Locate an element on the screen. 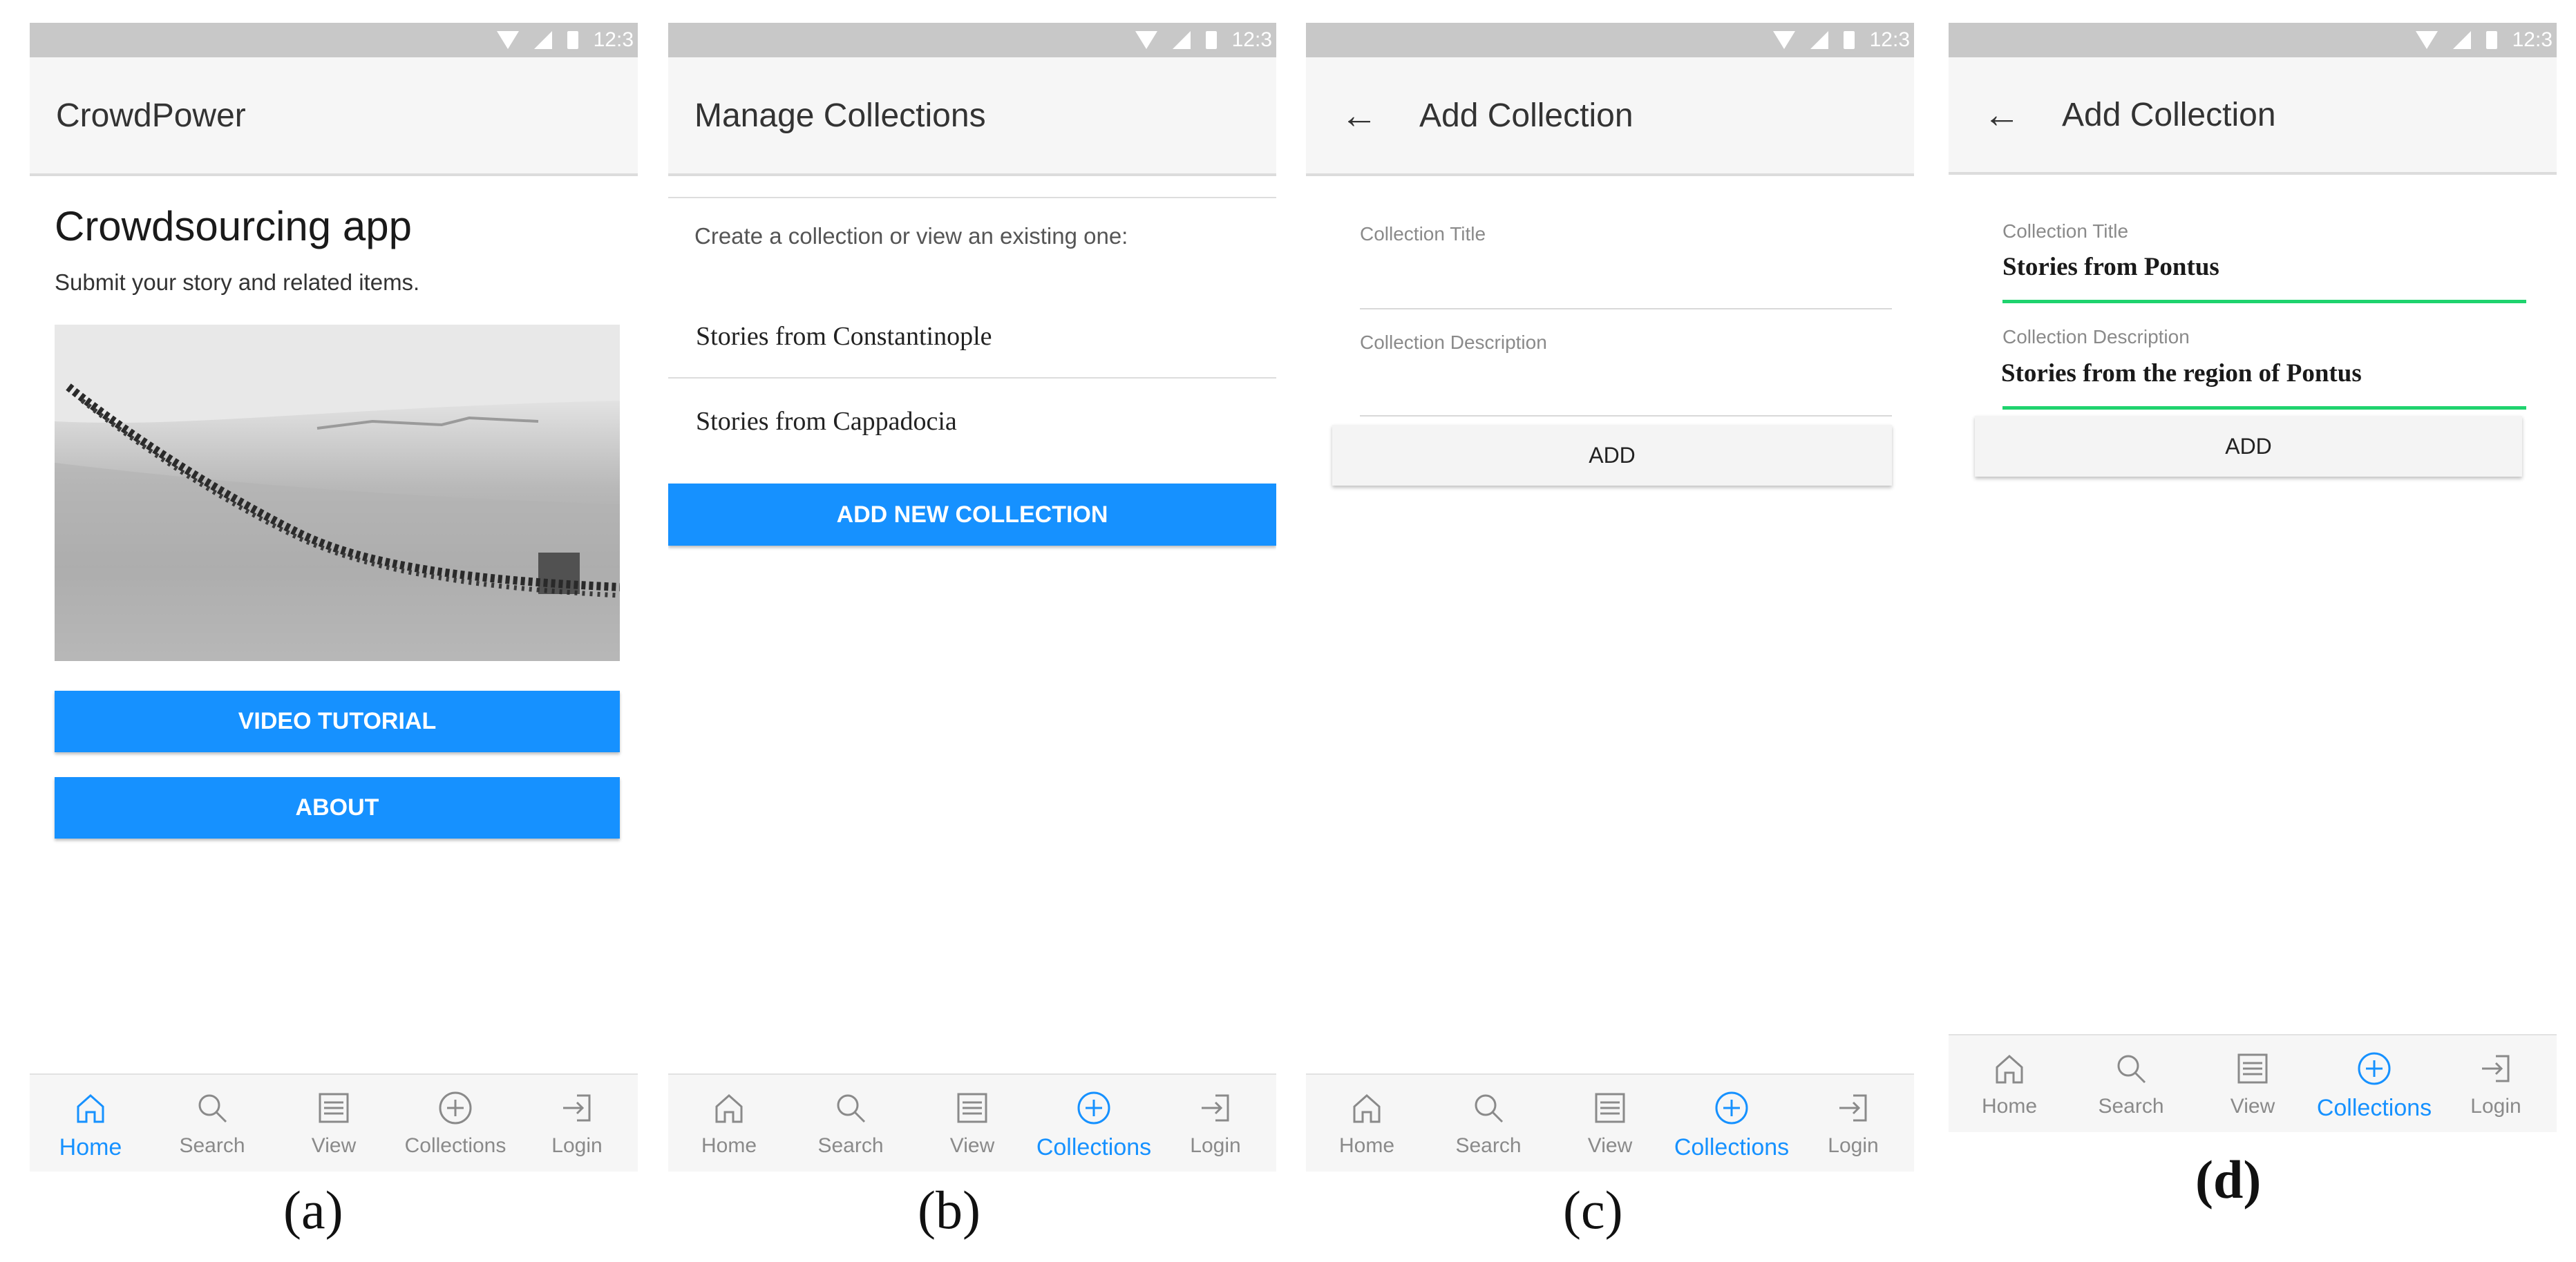 This screenshot has height=1262, width=2576. collection-description-label: Collection Description is located at coordinates (2096, 336).